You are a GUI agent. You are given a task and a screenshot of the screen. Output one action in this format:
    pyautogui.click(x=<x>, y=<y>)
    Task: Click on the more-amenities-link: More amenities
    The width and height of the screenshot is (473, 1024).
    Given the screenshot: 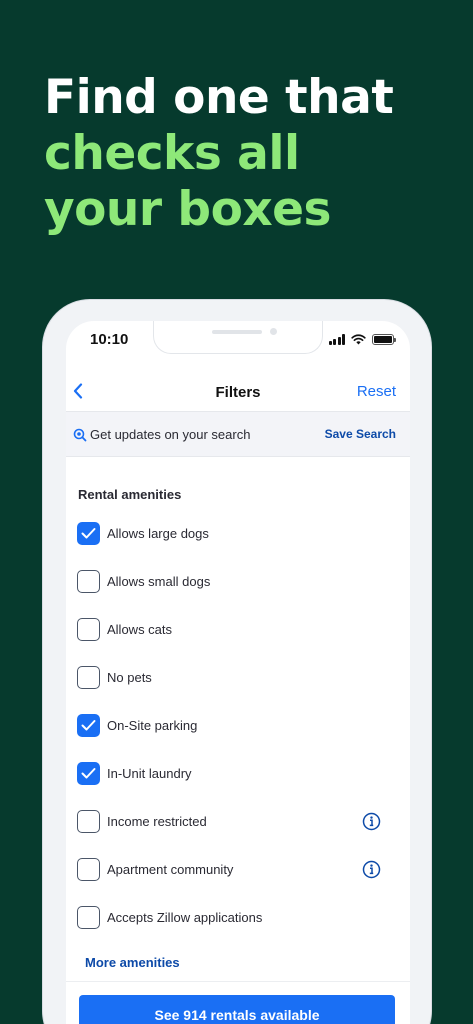 What is the action you would take?
    pyautogui.click(x=132, y=962)
    